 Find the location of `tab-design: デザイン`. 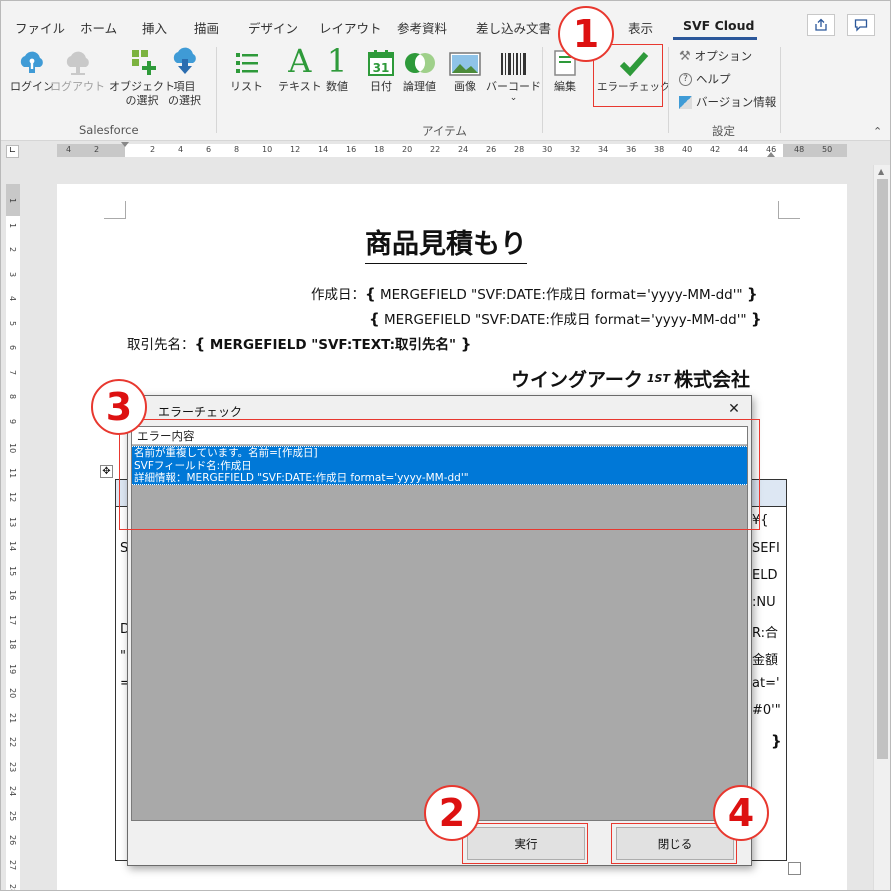

tab-design: デザイン is located at coordinates (273, 27).